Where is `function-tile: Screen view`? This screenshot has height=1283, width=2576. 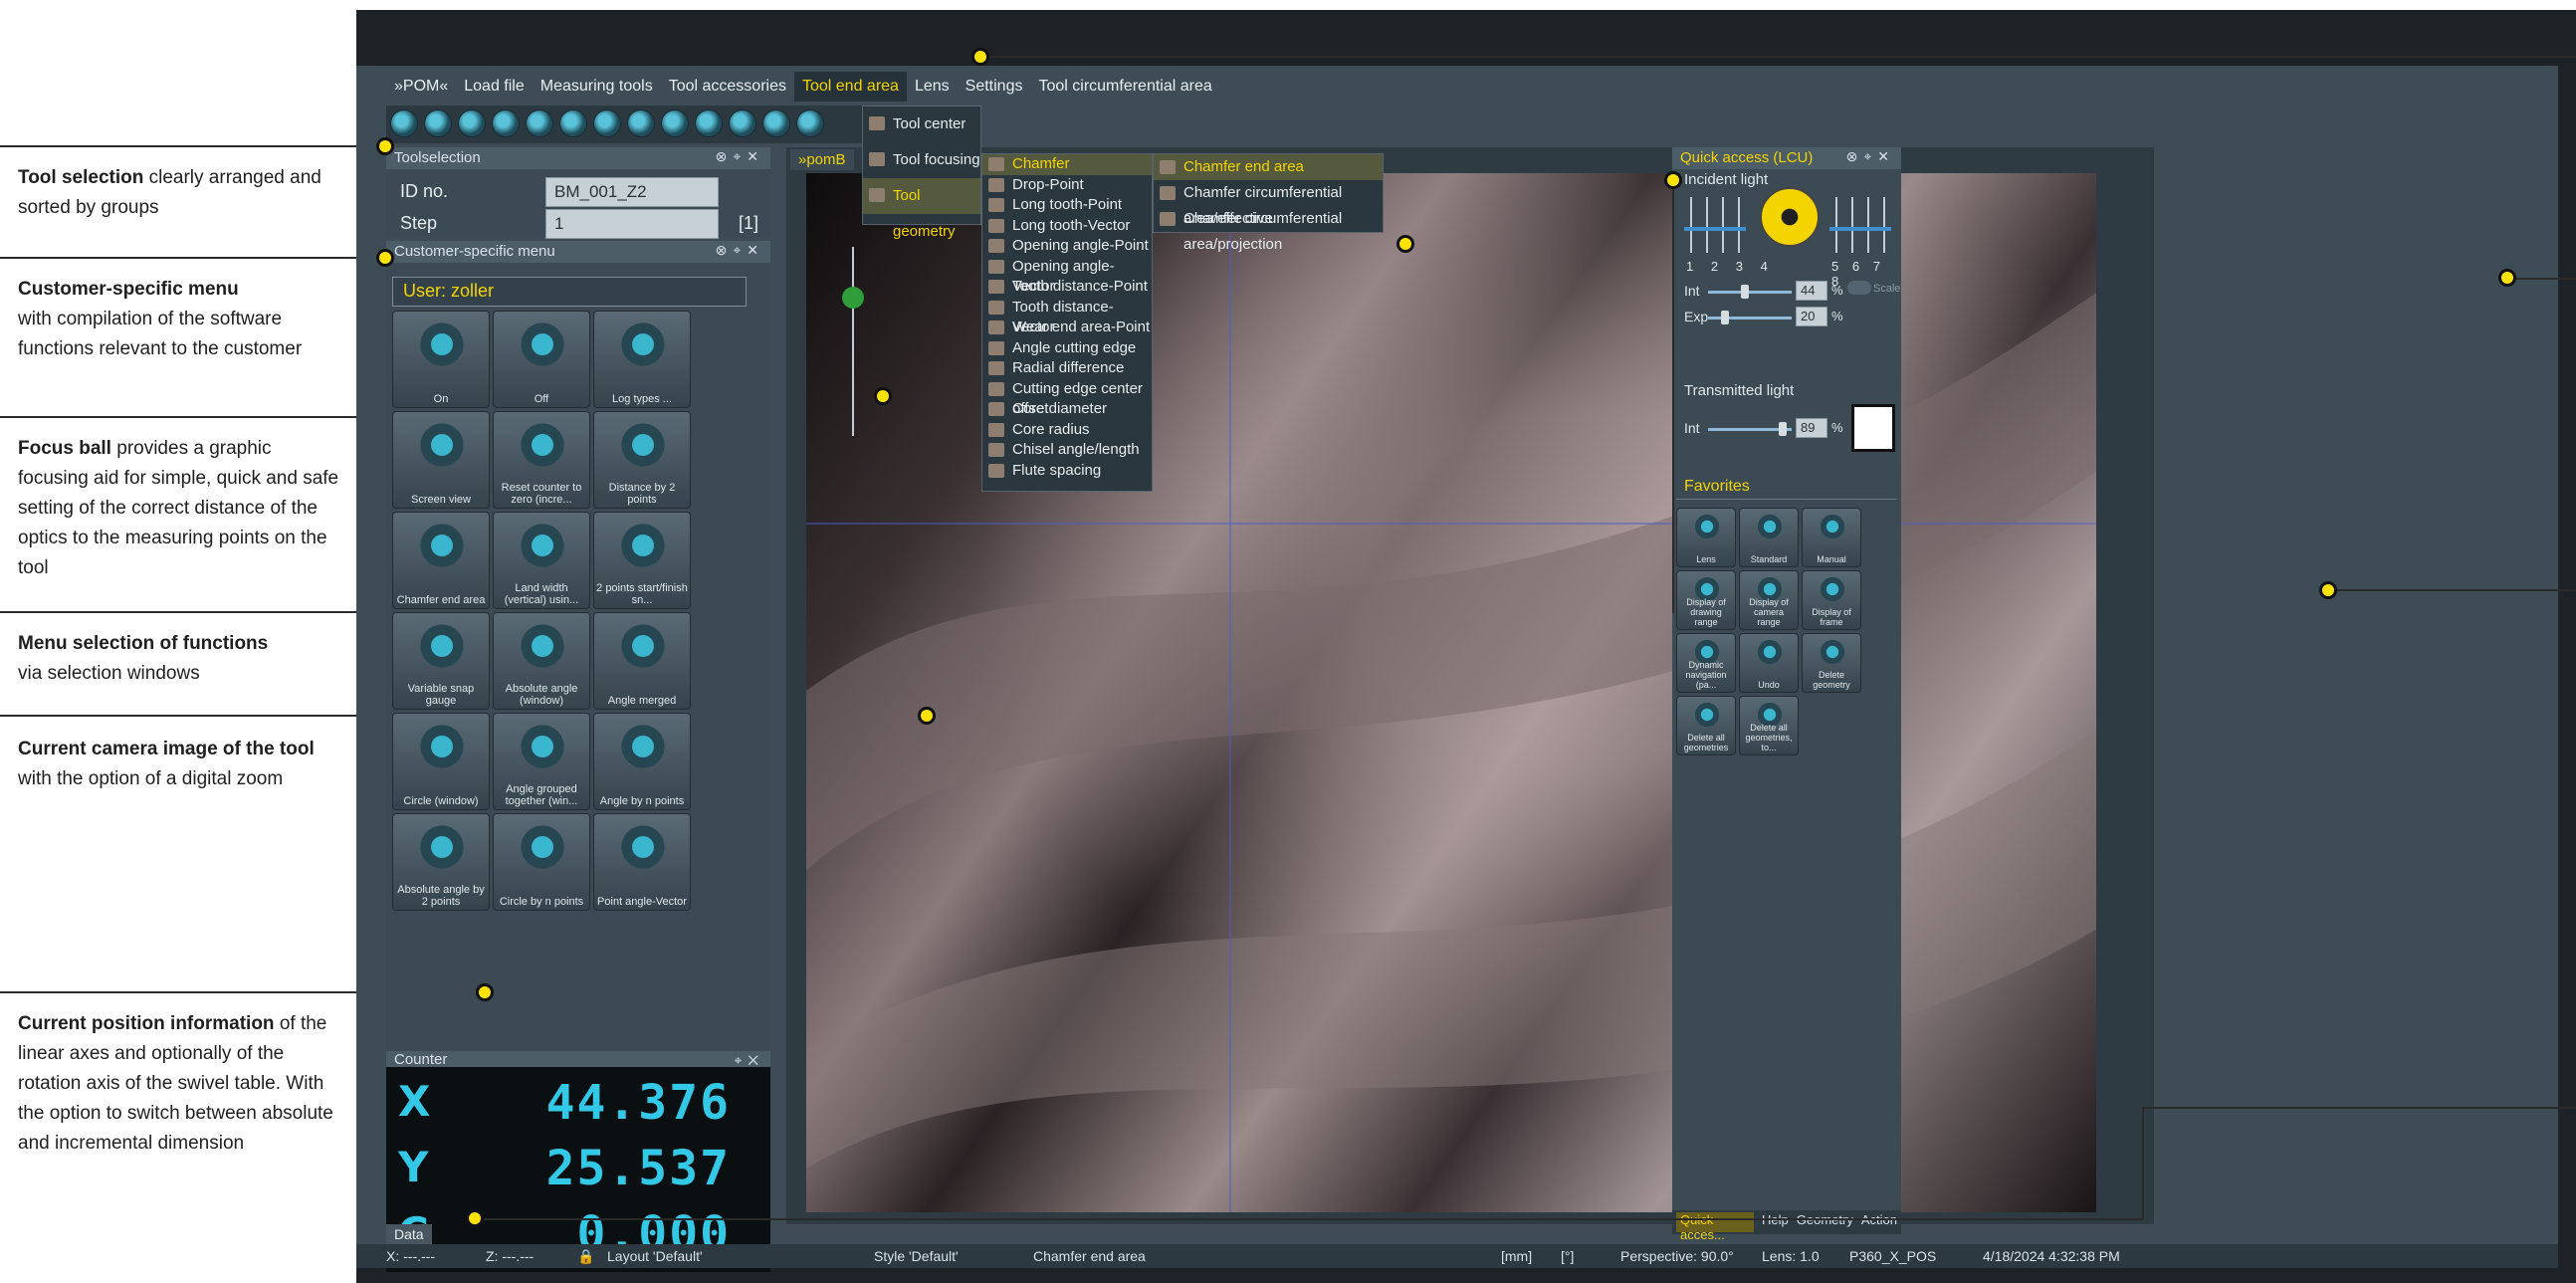
function-tile: Screen view is located at coordinates (441, 460).